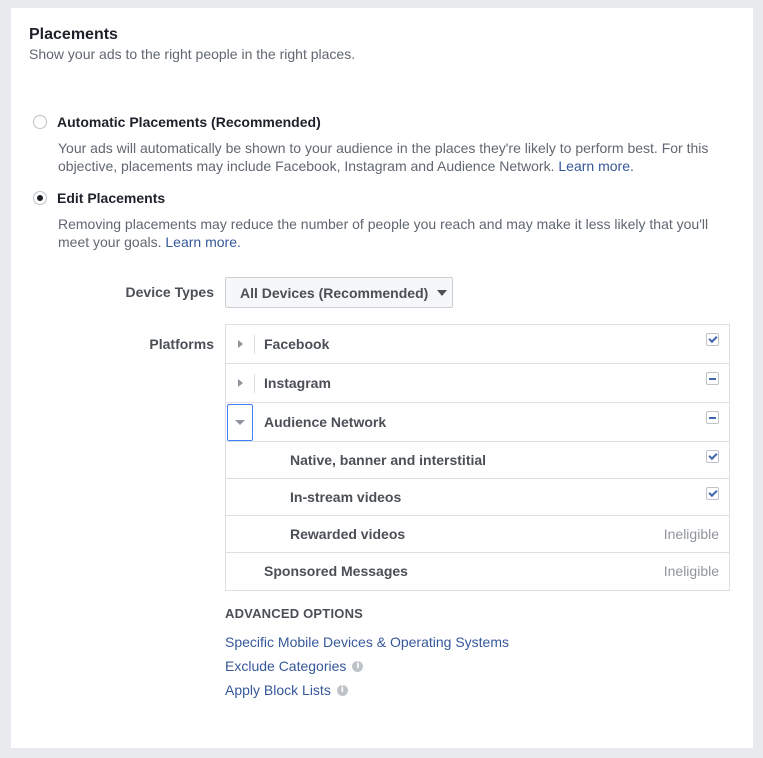 Image resolution: width=763 pixels, height=758 pixels. I want to click on expand-instagram-toggle, so click(240, 383).